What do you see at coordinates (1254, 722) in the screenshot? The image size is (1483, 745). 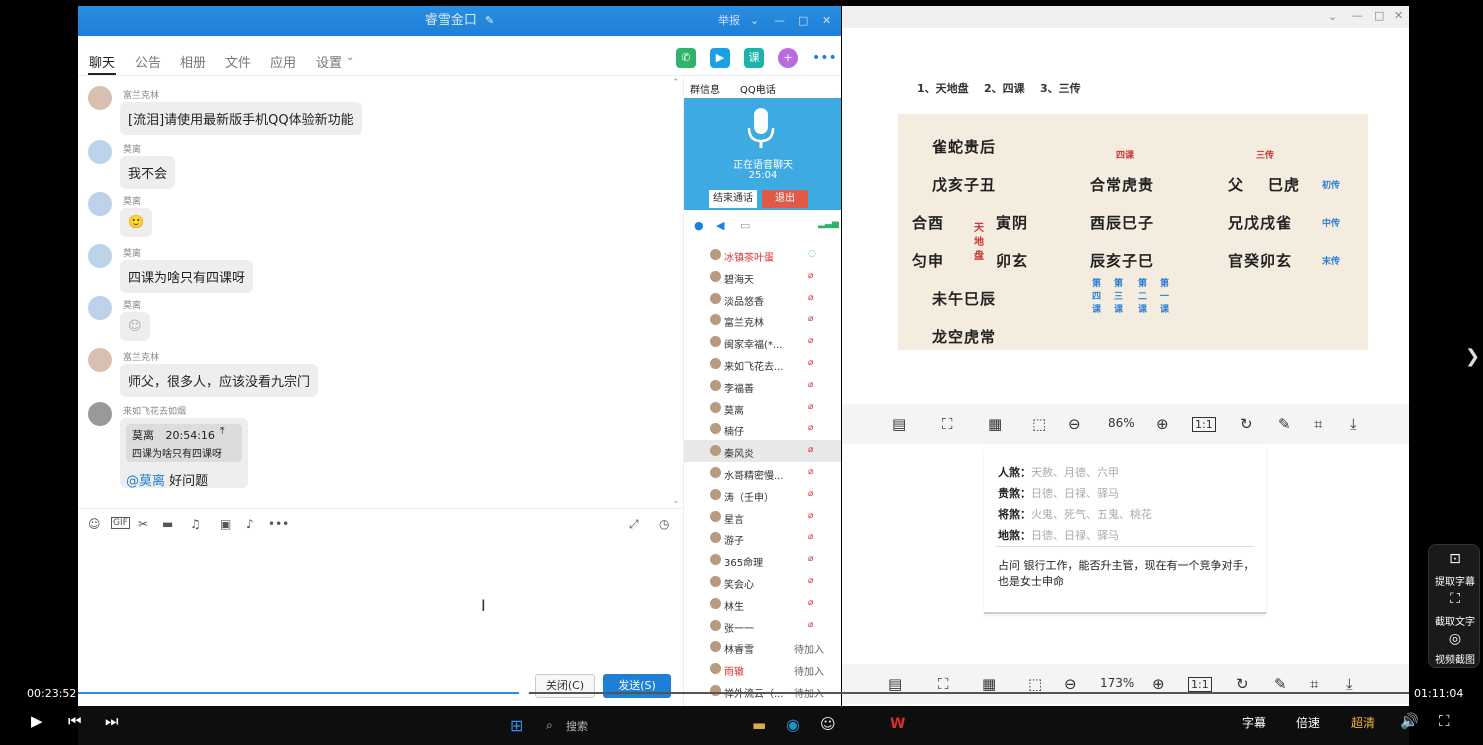 I see `subtitle-button: 字幕` at bounding box center [1254, 722].